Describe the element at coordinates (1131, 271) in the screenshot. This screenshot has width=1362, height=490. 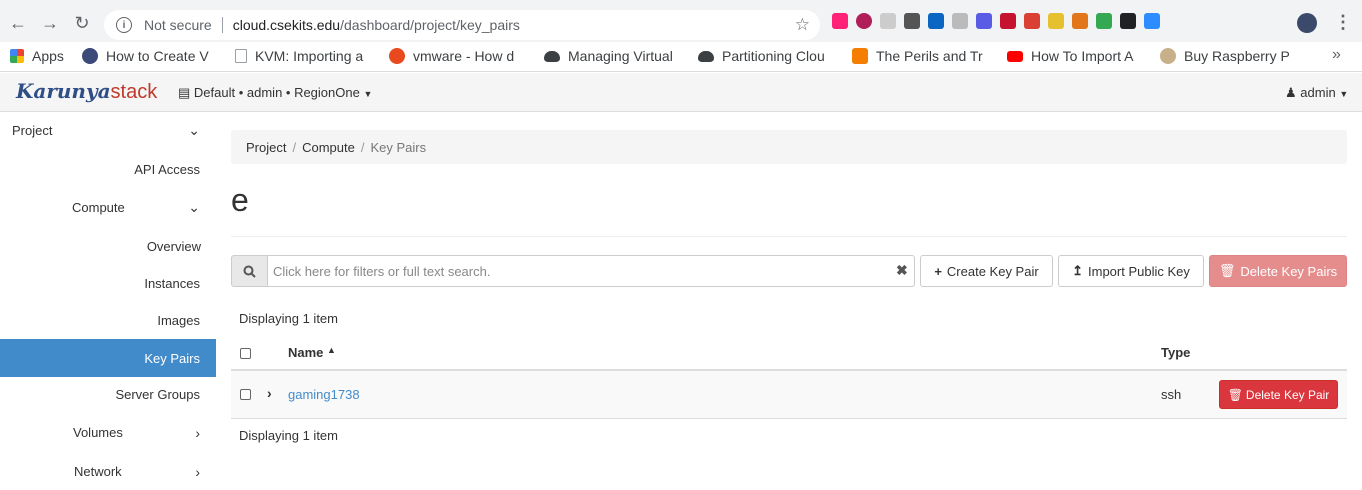
I see `import-public-key-button: ↥ Import Public Key` at that location.